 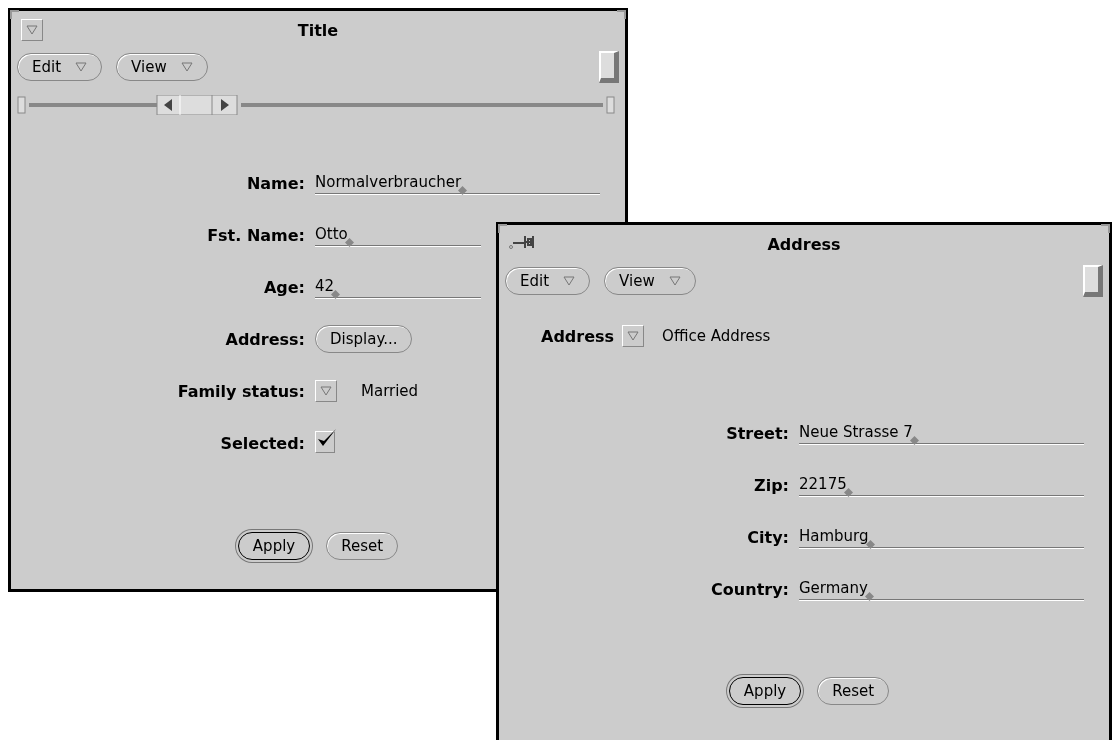 What do you see at coordinates (240, 391) in the screenshot?
I see `field-label: Family status:` at bounding box center [240, 391].